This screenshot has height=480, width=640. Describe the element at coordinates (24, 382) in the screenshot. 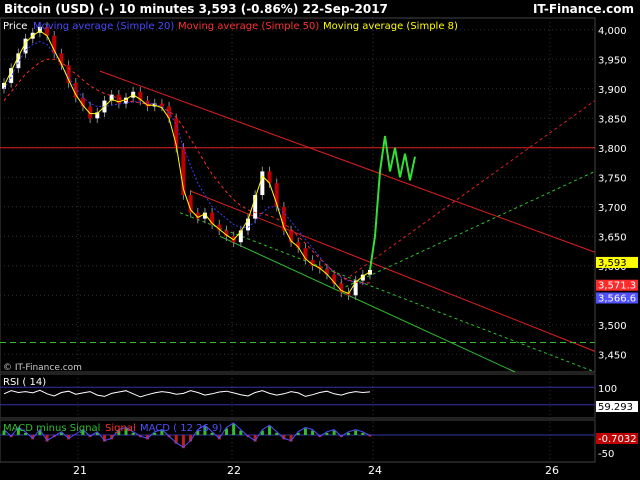

I see `rsi-title: RSI ( 14)` at that location.